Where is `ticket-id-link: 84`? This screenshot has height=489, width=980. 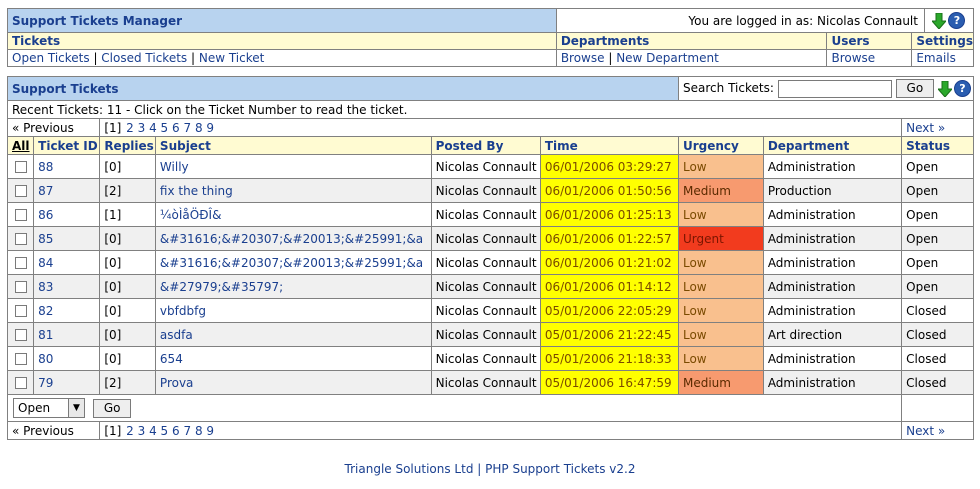
ticket-id-link: 84 is located at coordinates (45, 263).